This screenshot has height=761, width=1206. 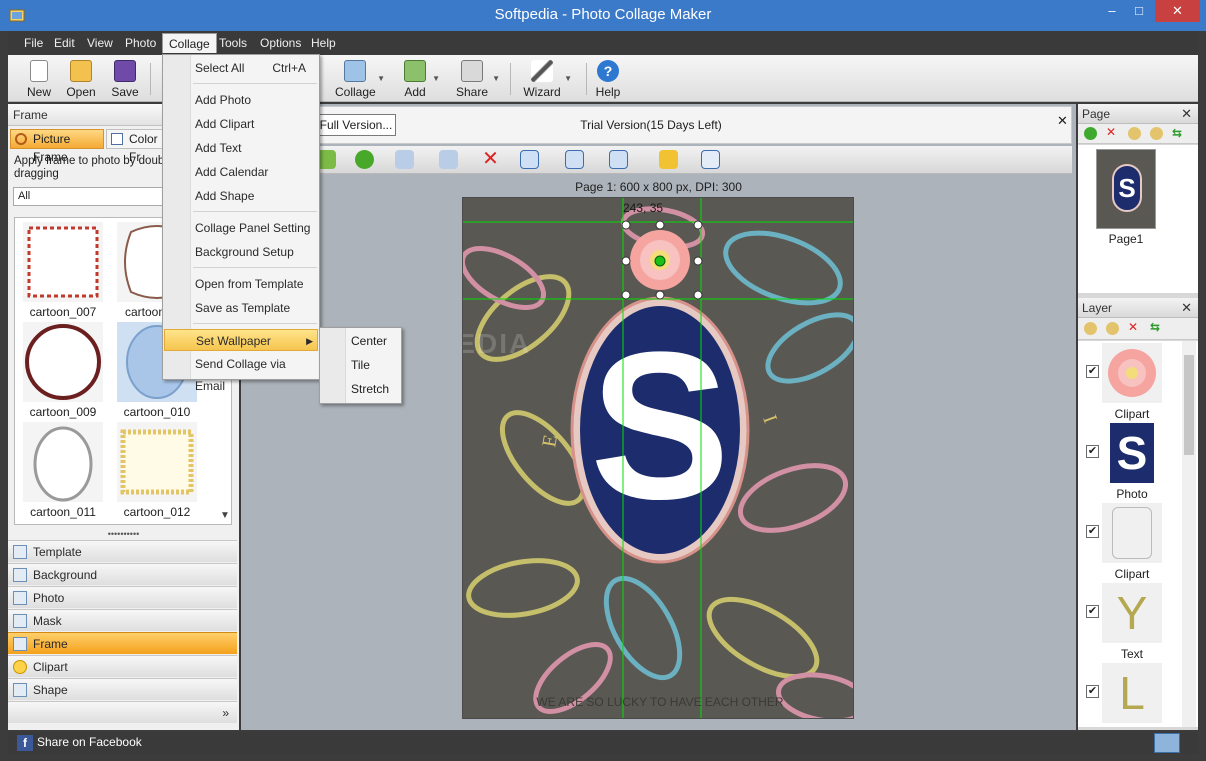 I want to click on effects-icon, so click(x=668, y=159).